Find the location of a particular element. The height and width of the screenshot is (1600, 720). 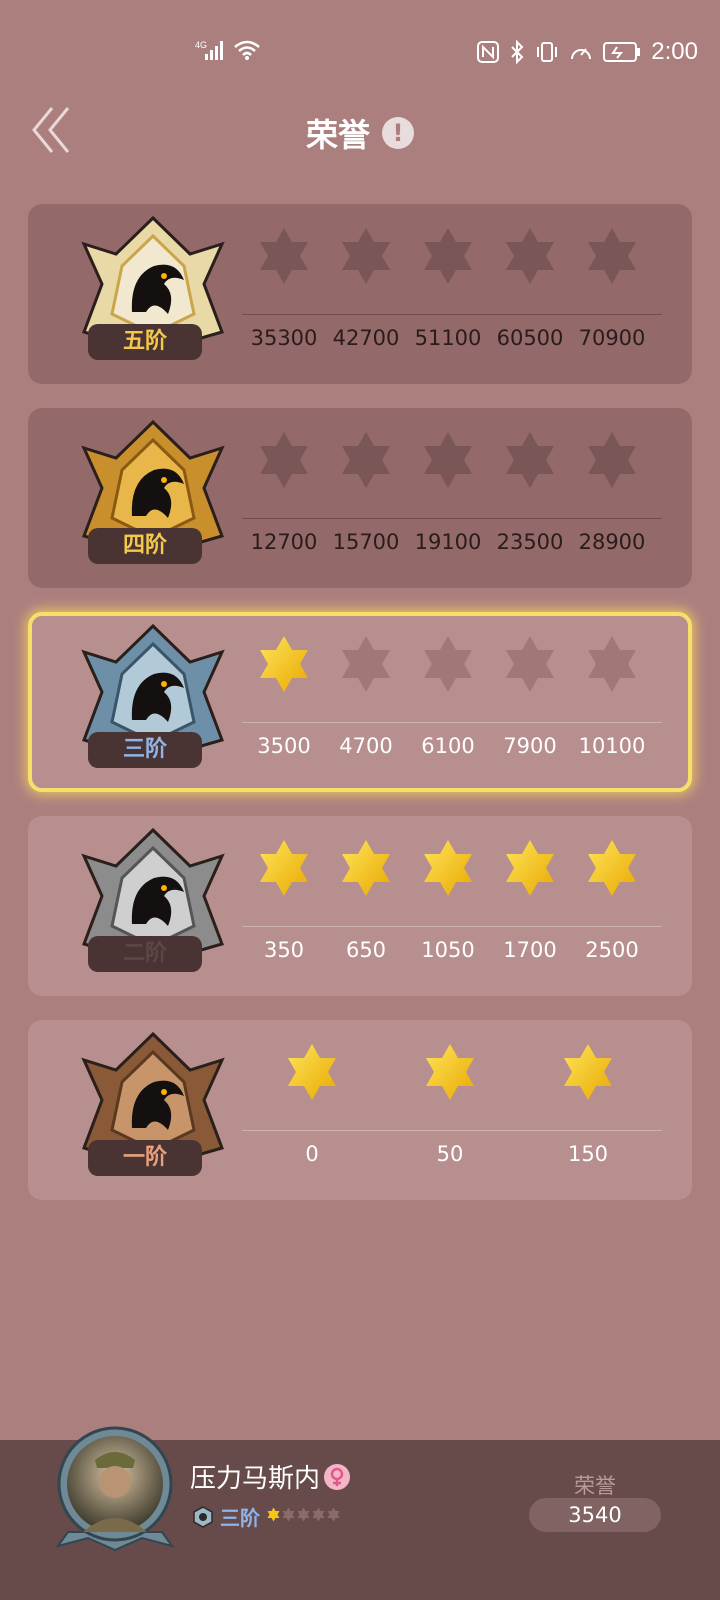

info-icon: ! is located at coordinates (398, 133).